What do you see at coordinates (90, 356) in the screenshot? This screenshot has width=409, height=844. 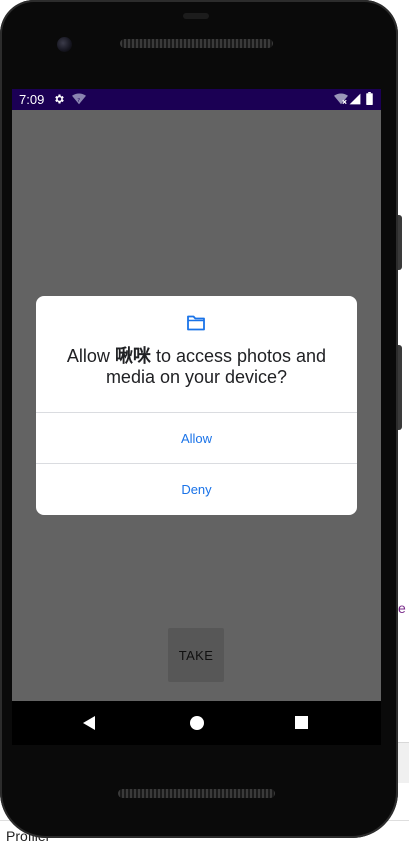 I see `message-prefix: Allow` at bounding box center [90, 356].